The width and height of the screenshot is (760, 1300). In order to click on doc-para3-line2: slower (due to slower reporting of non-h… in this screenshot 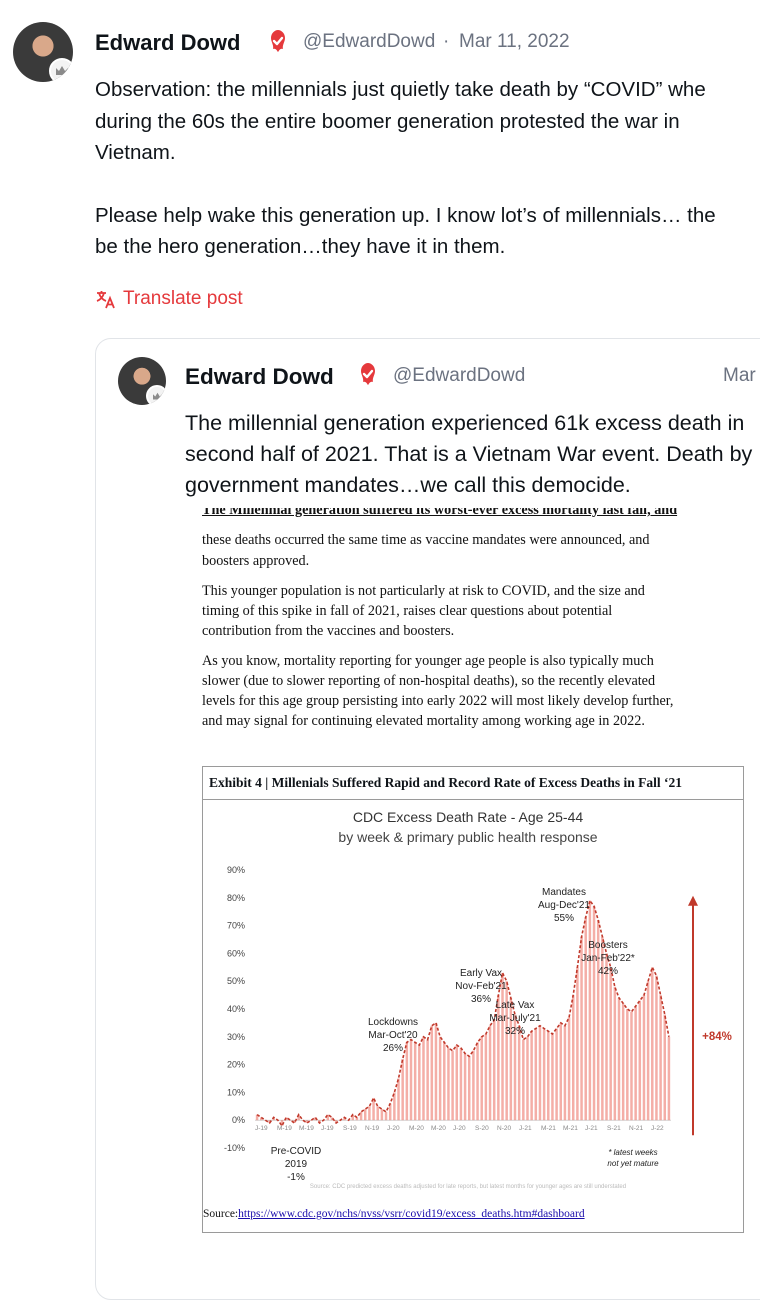, I will do `click(429, 681)`.